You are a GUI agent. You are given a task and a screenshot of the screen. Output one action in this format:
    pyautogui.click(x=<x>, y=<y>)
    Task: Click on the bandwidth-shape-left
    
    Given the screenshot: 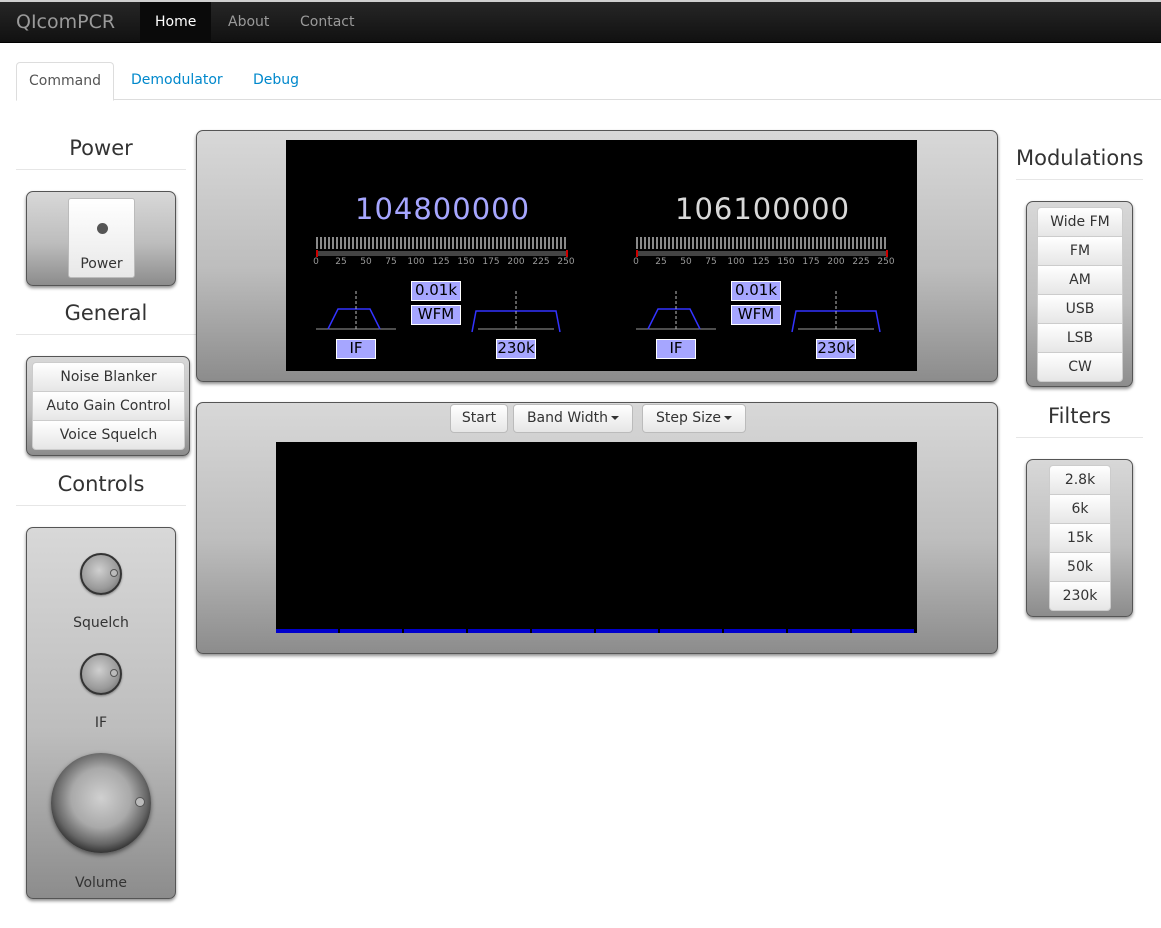 What is the action you would take?
    pyautogui.click(x=516, y=312)
    